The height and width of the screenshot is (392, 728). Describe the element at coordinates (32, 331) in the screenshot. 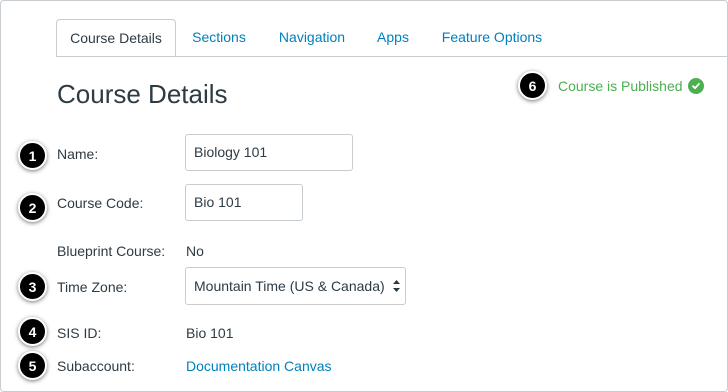

I see `callout-marker-4: 4` at that location.